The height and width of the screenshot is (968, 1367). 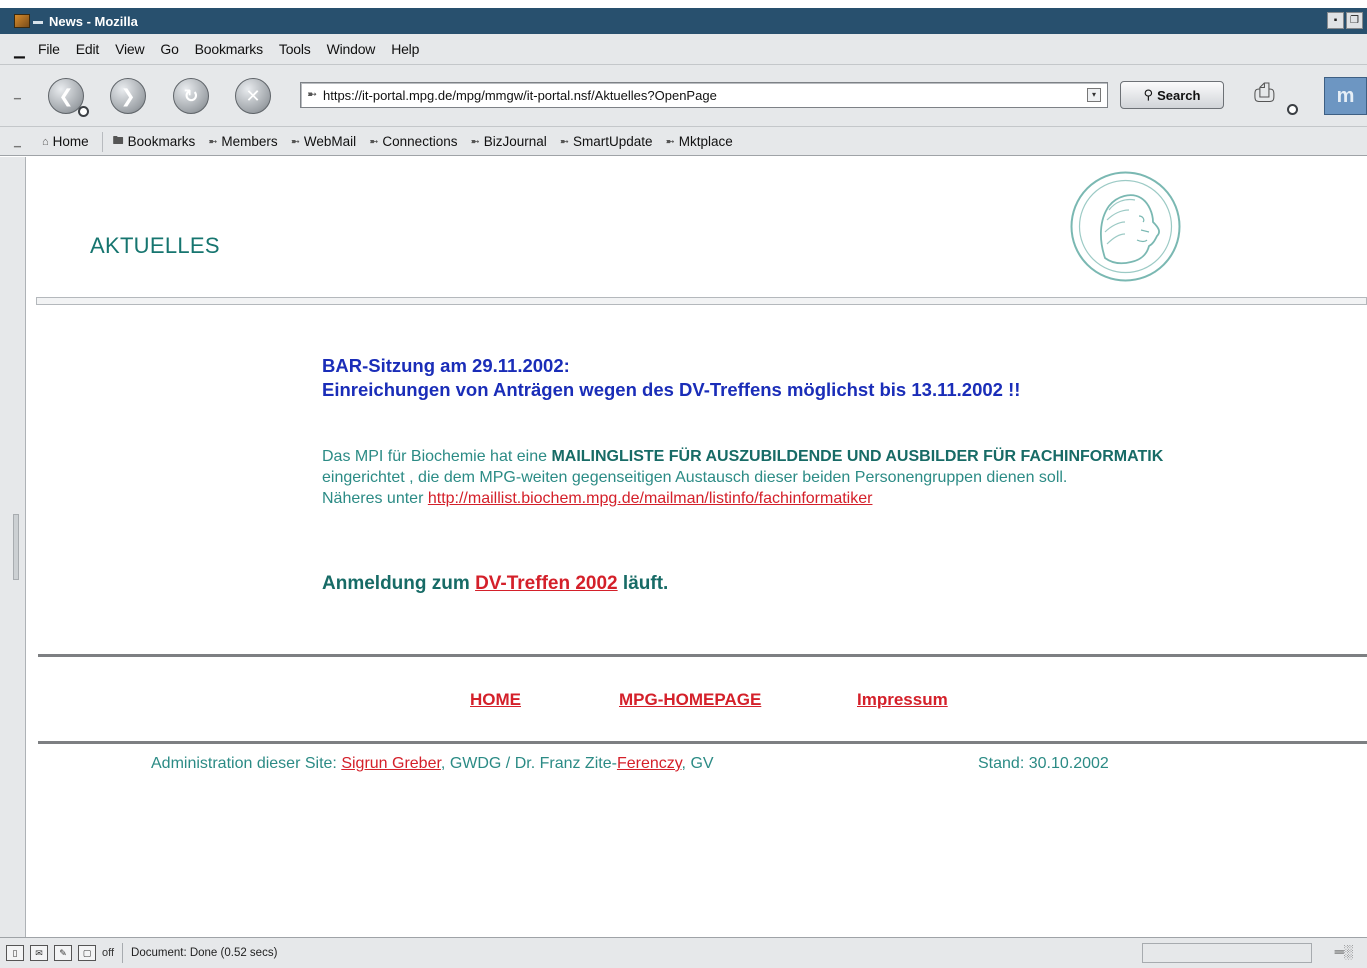 I want to click on last-updated: Stand: 30.10.2002, so click(x=1043, y=763).